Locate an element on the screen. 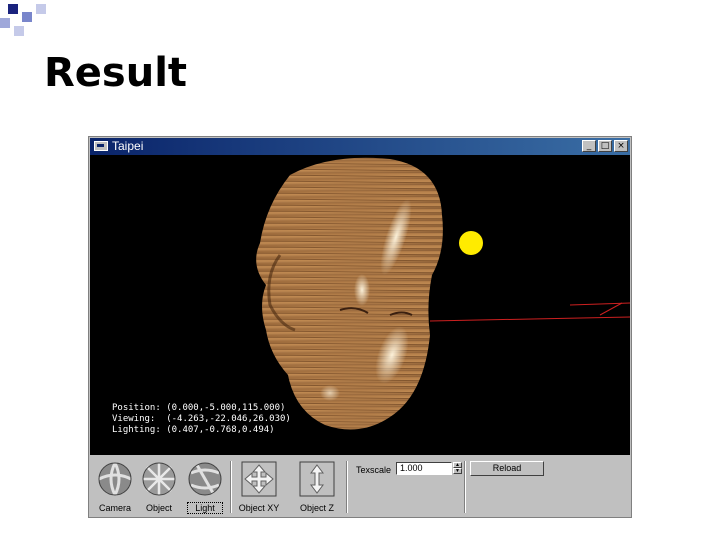 The width and height of the screenshot is (720, 540). object-label: Object is located at coordinates (158, 508).